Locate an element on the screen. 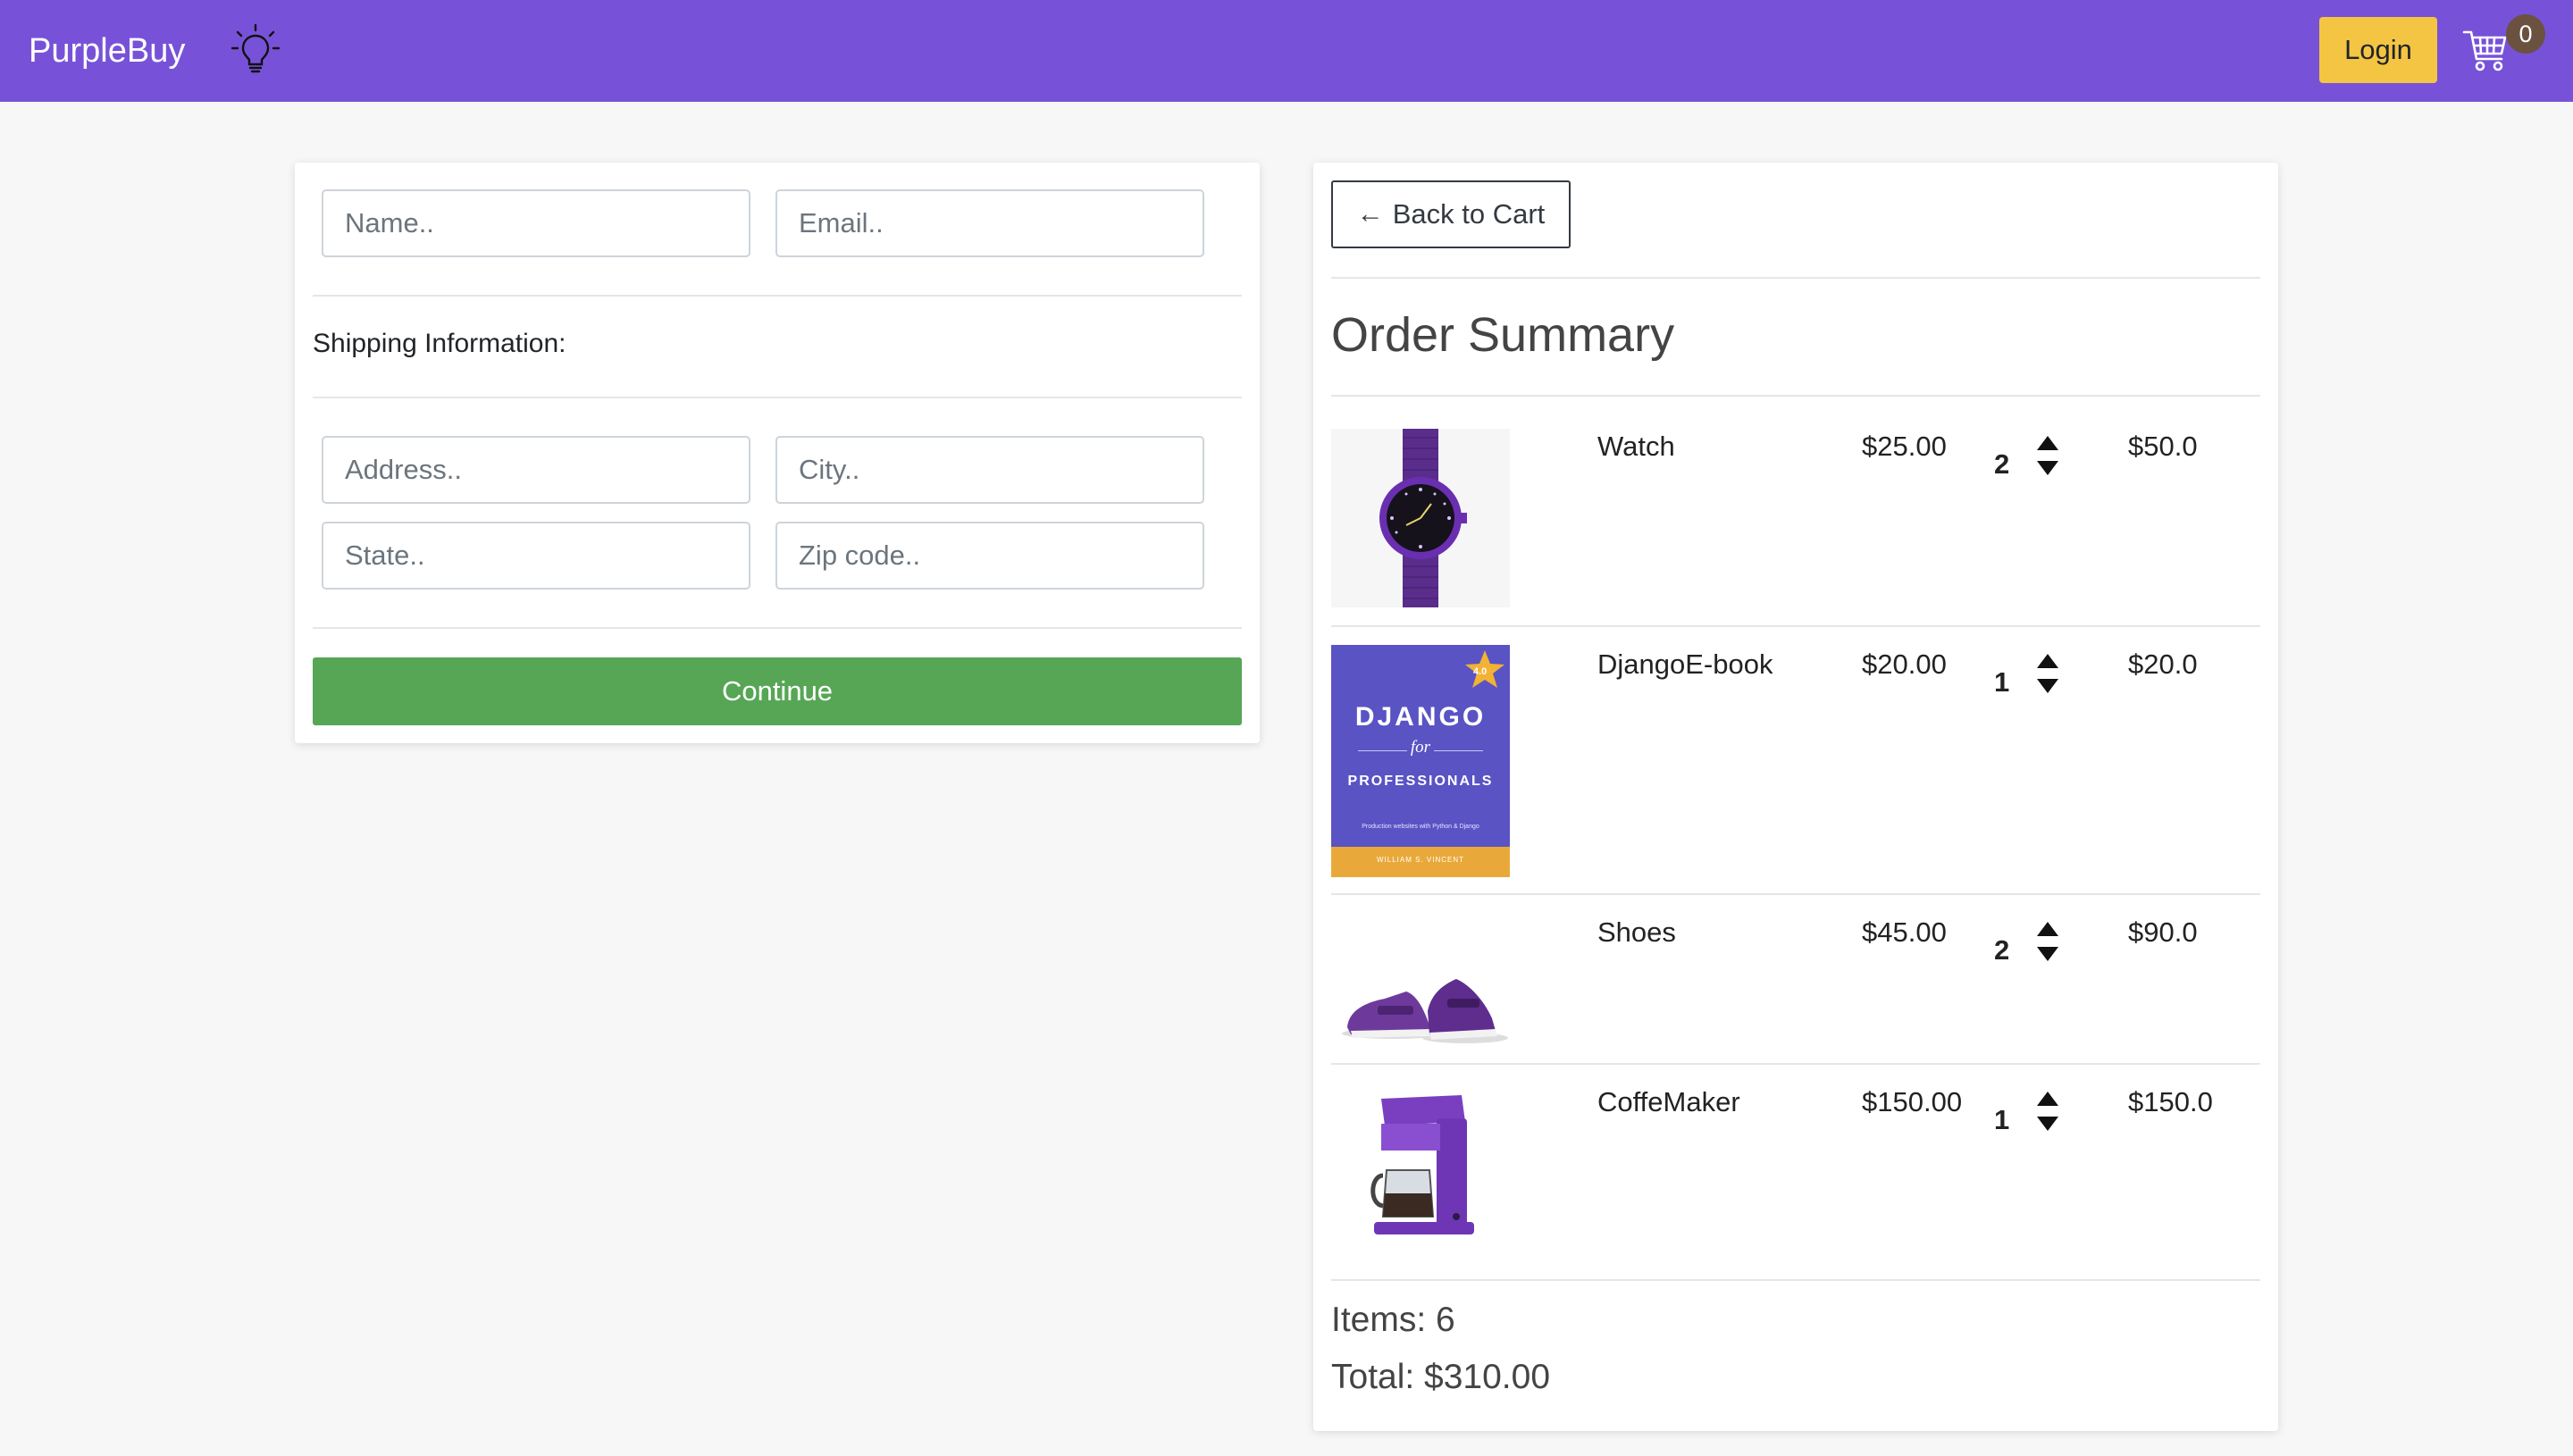 This screenshot has width=2573, height=1456. watch-image is located at coordinates (1420, 518).